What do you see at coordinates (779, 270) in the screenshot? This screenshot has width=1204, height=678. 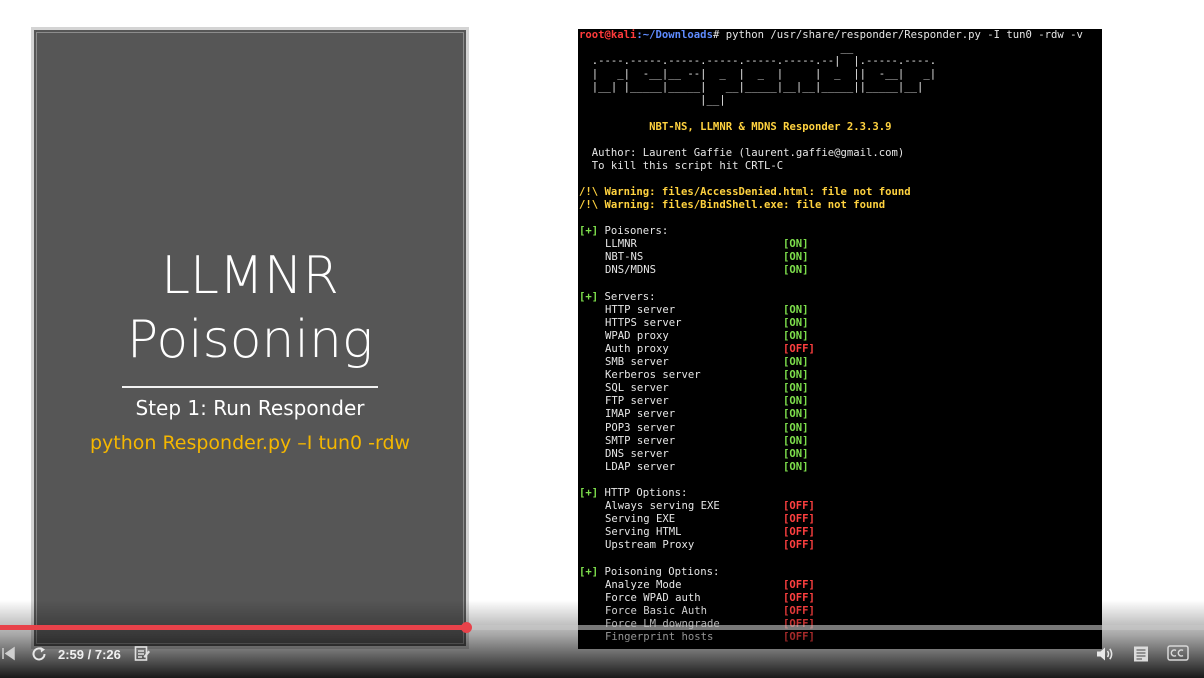 I see `option-row: DNS/MDNS [ON]` at bounding box center [779, 270].